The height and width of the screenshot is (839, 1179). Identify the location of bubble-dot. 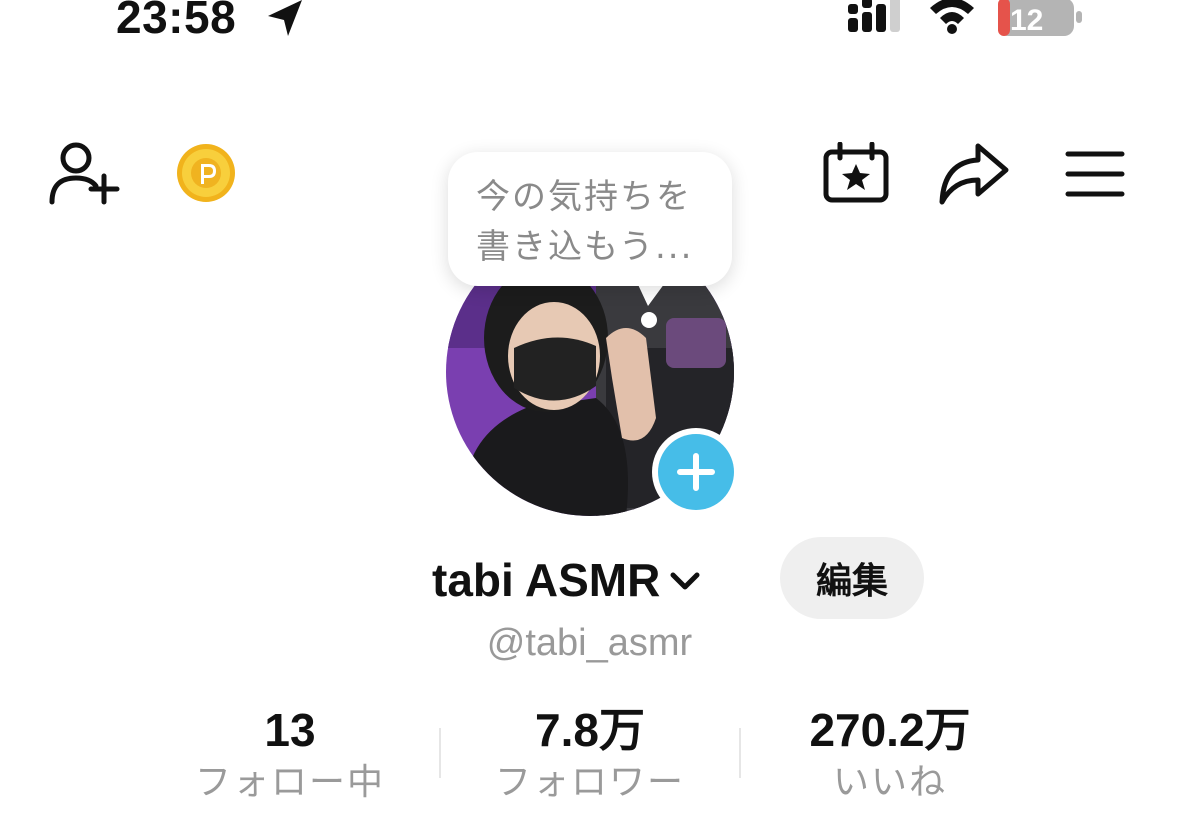
(649, 320).